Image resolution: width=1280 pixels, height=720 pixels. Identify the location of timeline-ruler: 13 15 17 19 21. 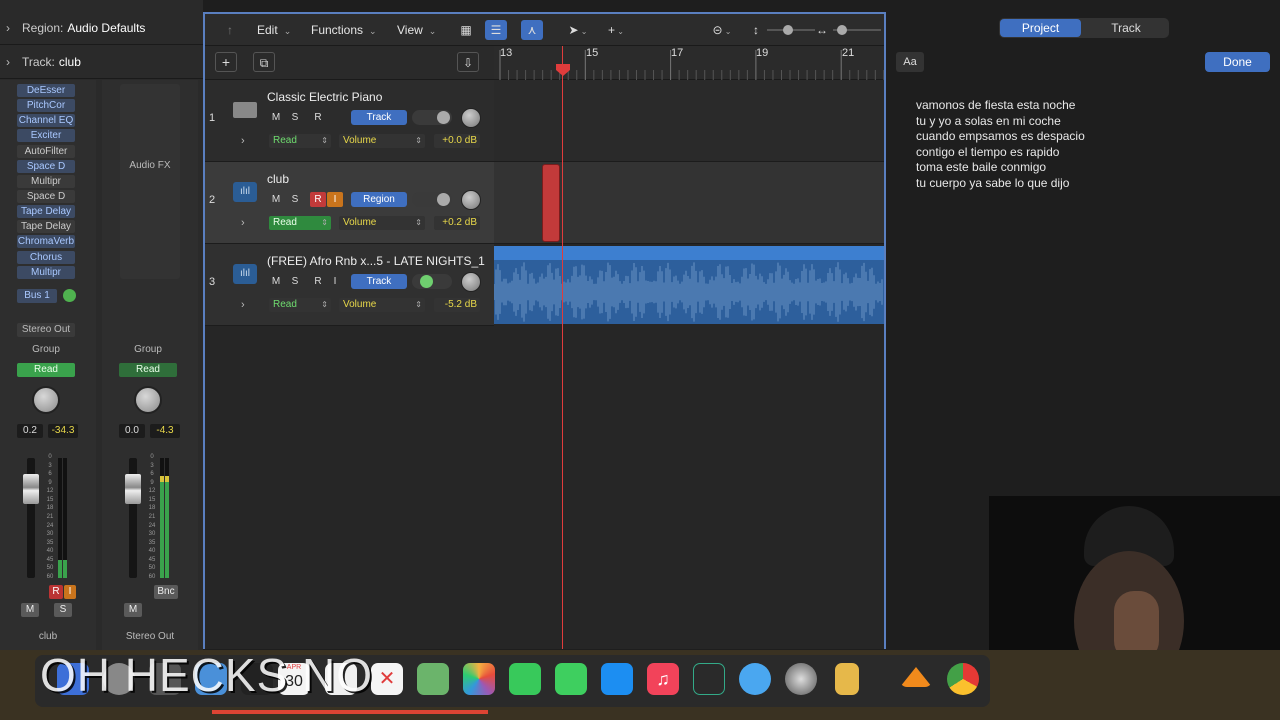
(689, 63).